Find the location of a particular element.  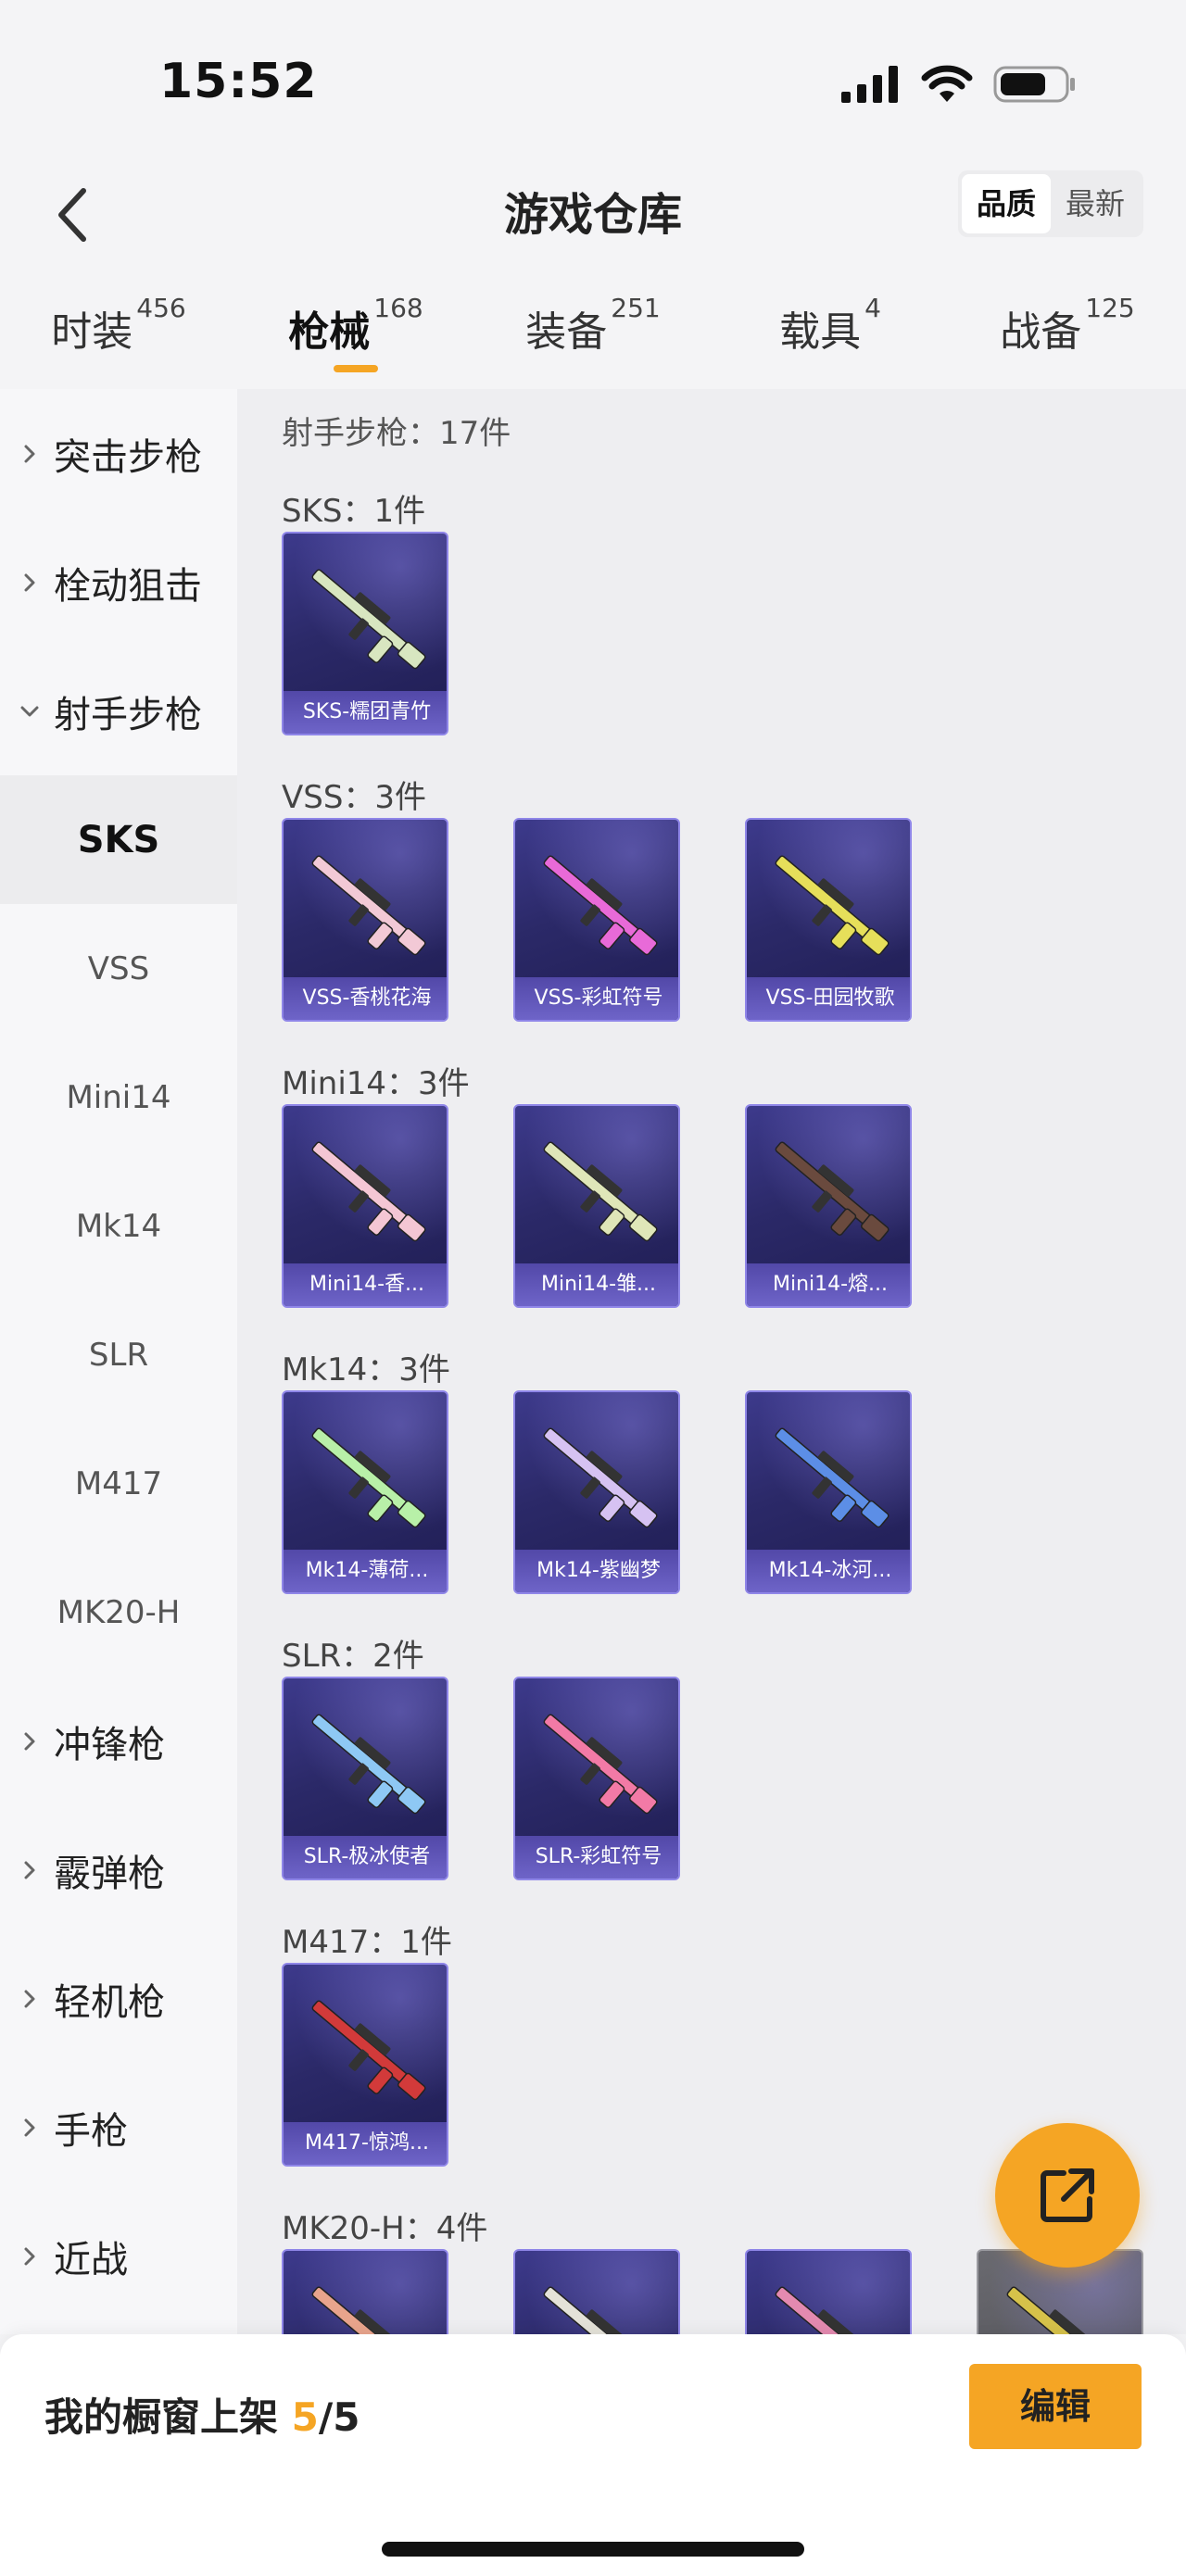

group-label: Mk14：3件 is located at coordinates (366, 1370).